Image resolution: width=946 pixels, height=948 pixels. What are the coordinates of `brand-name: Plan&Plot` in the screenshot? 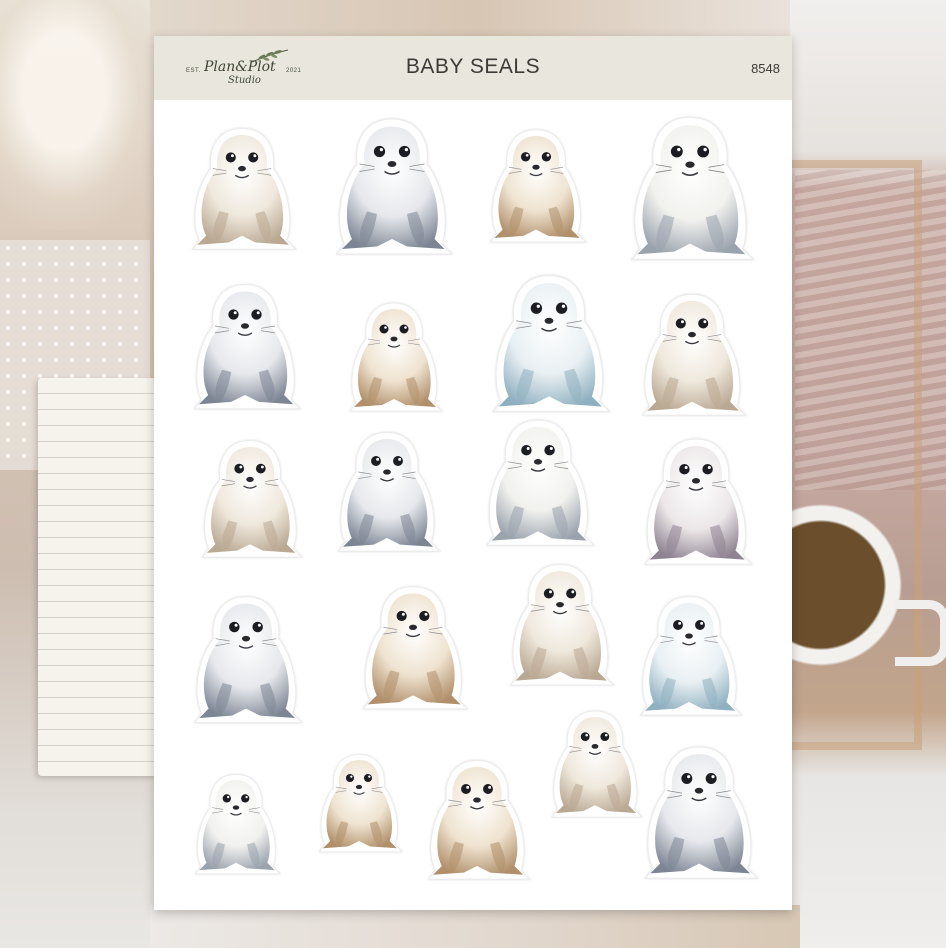 It's located at (240, 67).